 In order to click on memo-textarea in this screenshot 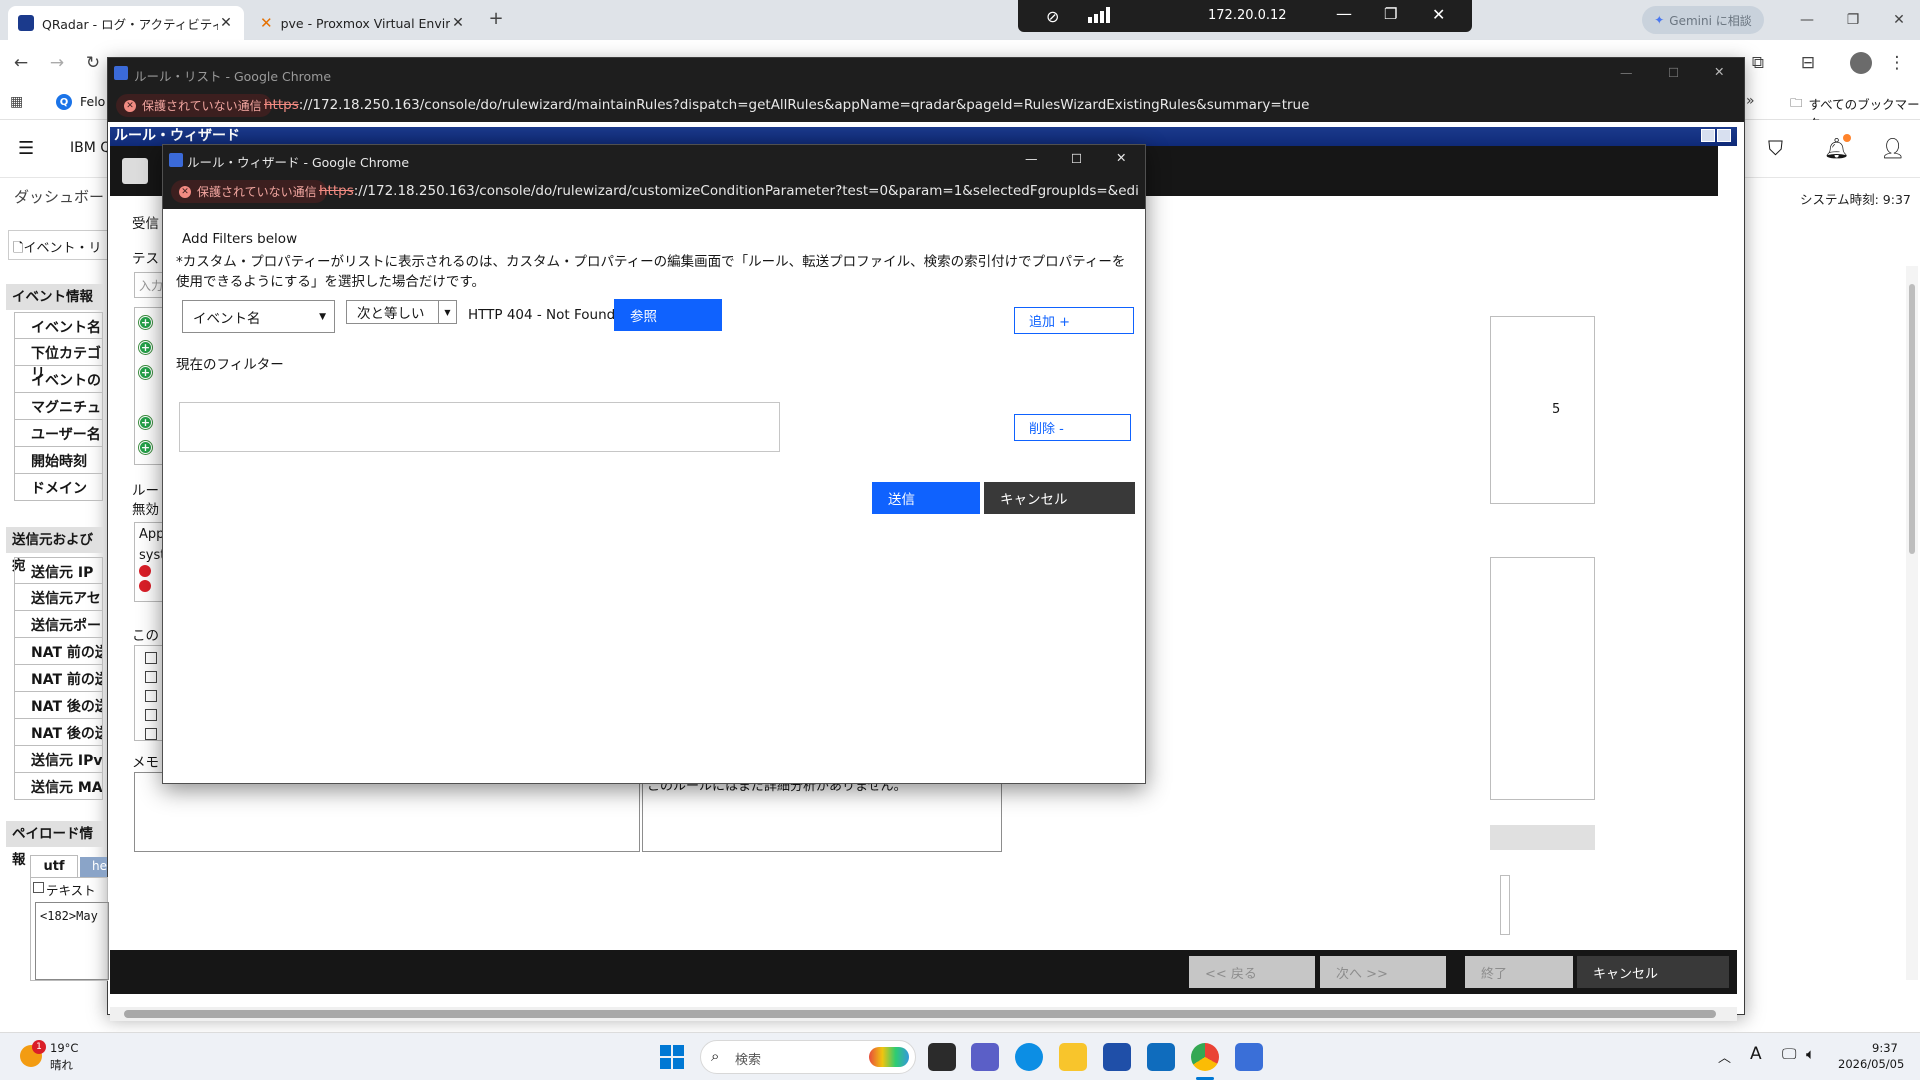, I will do `click(387, 812)`.